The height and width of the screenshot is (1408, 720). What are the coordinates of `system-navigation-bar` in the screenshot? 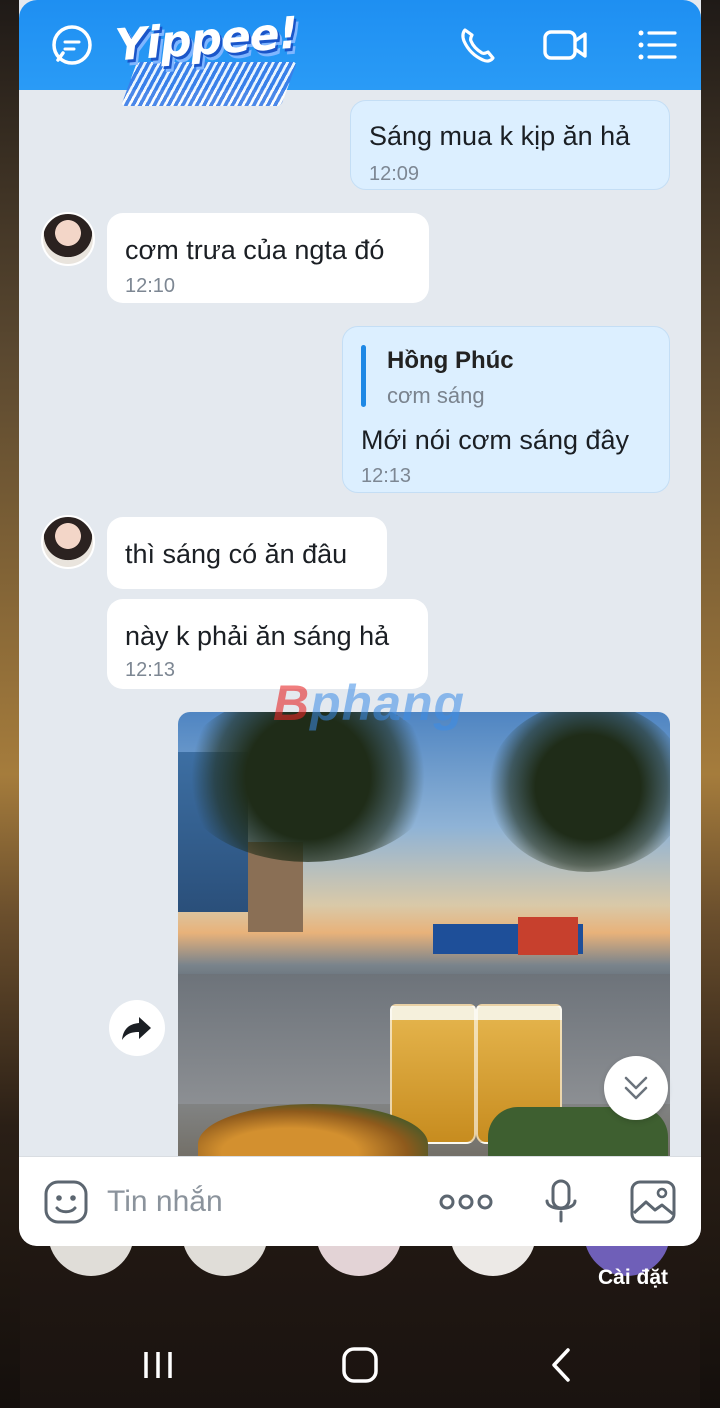 It's located at (360, 1363).